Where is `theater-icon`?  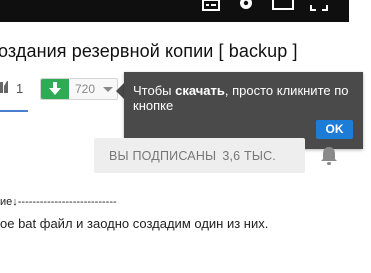 theater-icon is located at coordinates (283, 6).